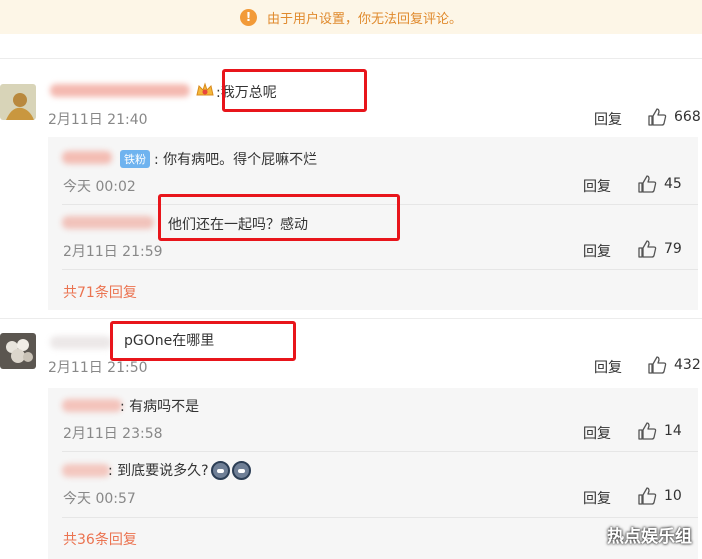 Image resolution: width=702 pixels, height=559 pixels. What do you see at coordinates (98, 368) in the screenshot?
I see `comment-time: 2月11日 21:50` at bounding box center [98, 368].